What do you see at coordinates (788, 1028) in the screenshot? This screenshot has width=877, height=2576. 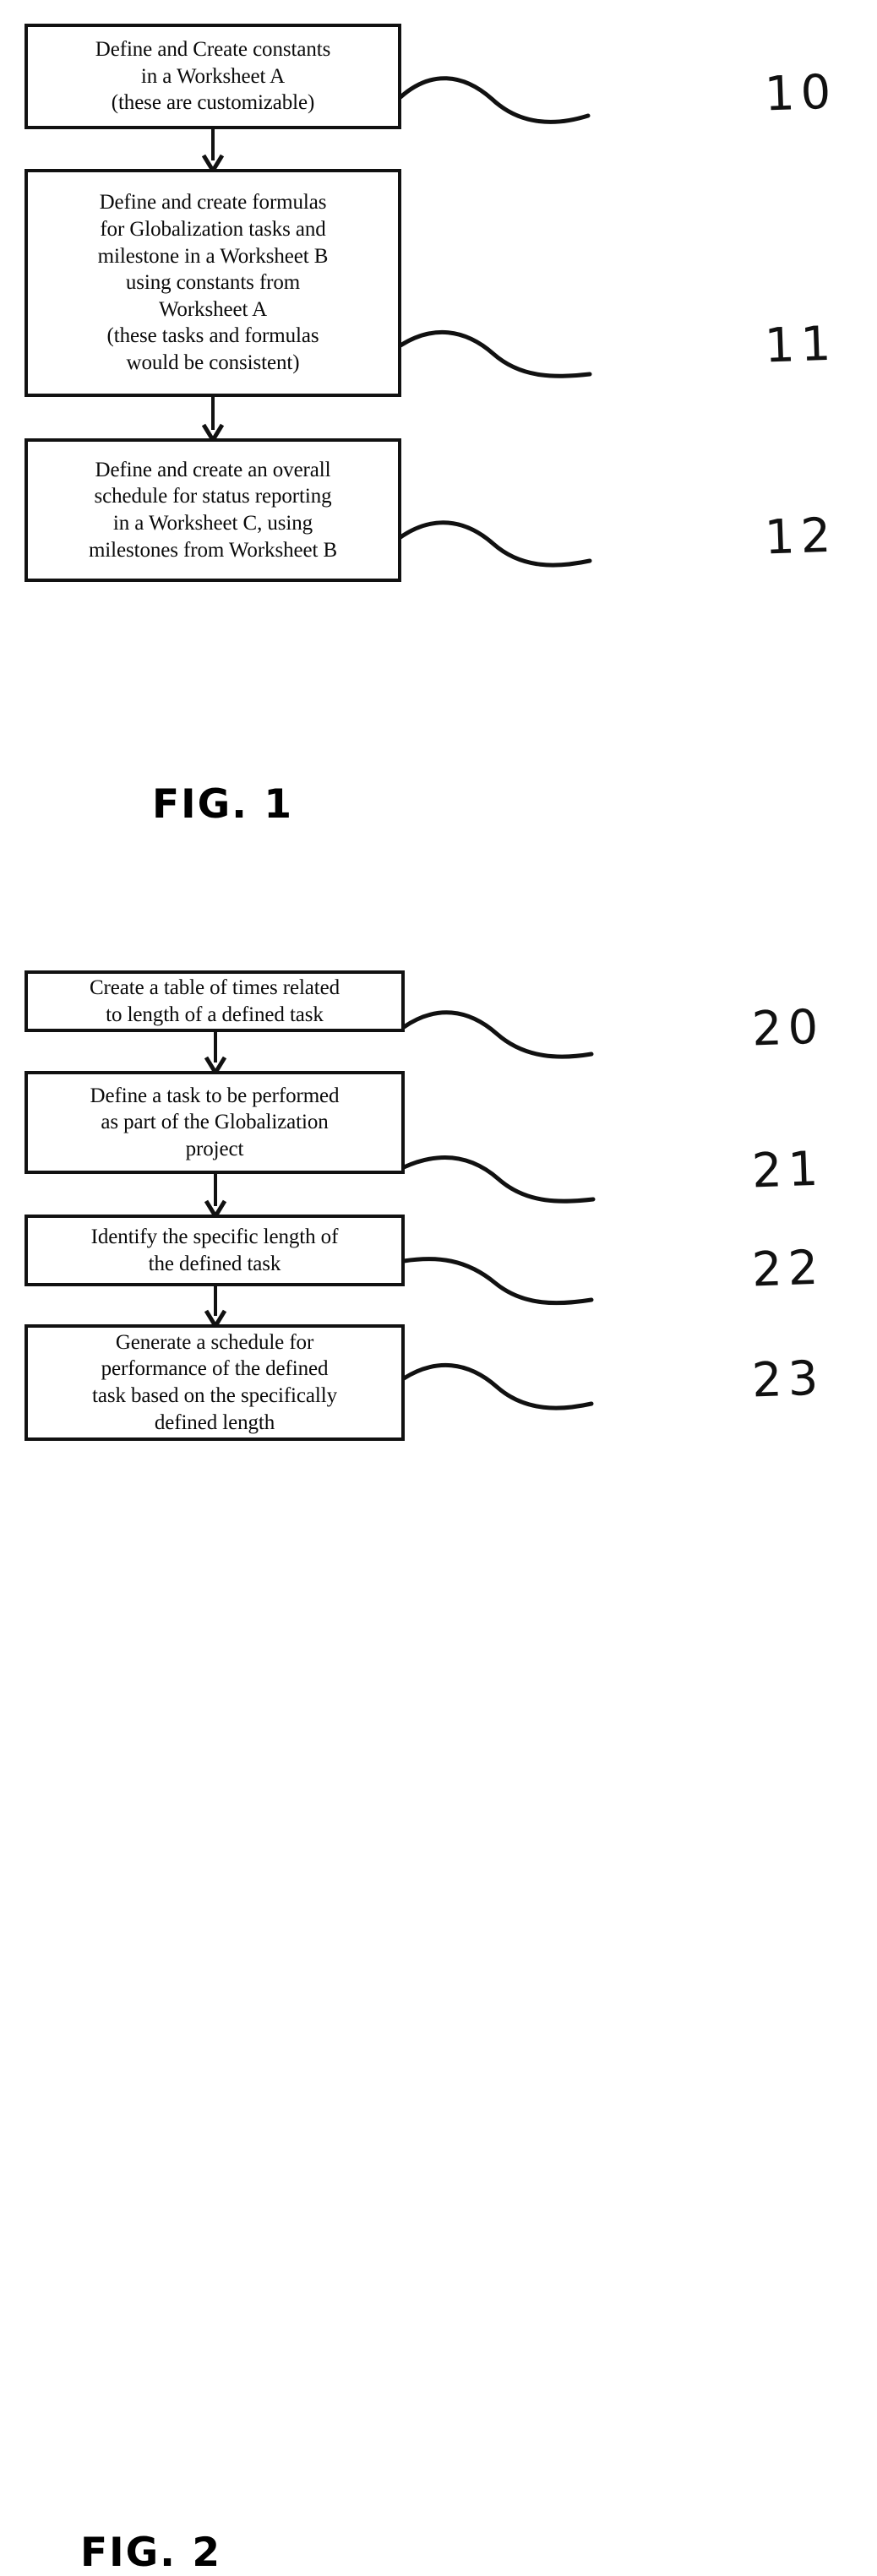 I see `reference-numeral-20: 20` at bounding box center [788, 1028].